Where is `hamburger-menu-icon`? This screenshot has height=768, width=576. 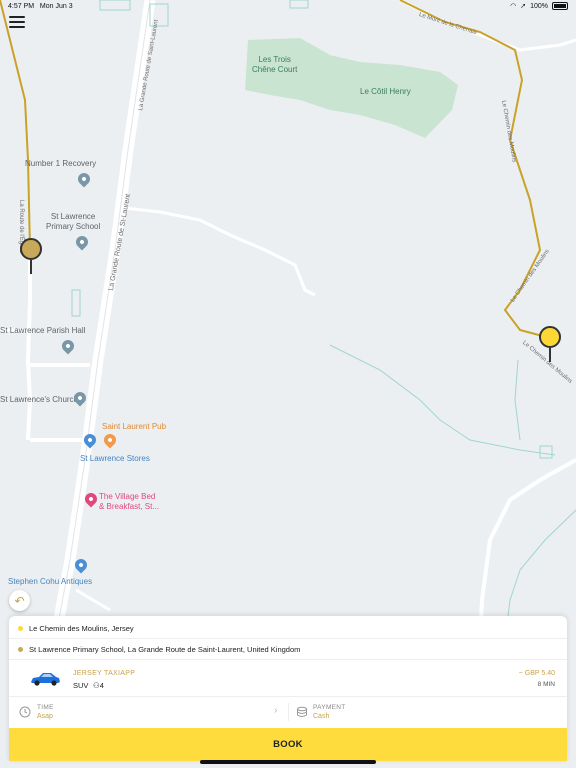
hamburger-menu-icon is located at coordinates (17, 22).